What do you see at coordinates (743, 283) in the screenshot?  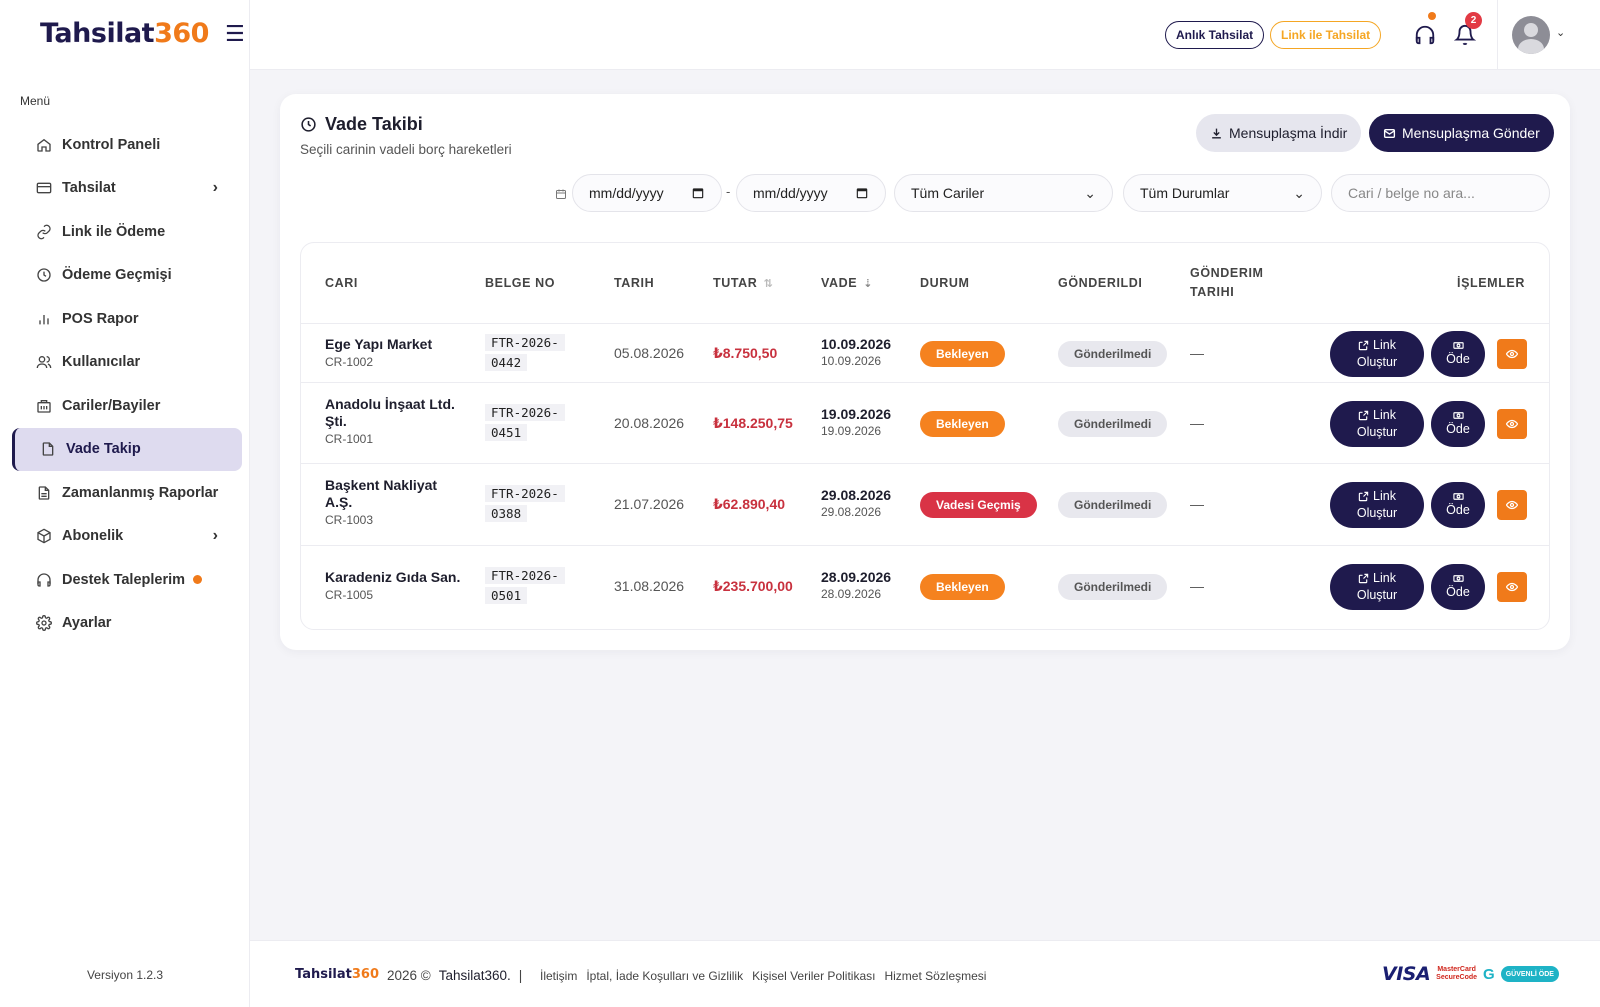 I see `column-header-tutar: TUTAR ⇅` at bounding box center [743, 283].